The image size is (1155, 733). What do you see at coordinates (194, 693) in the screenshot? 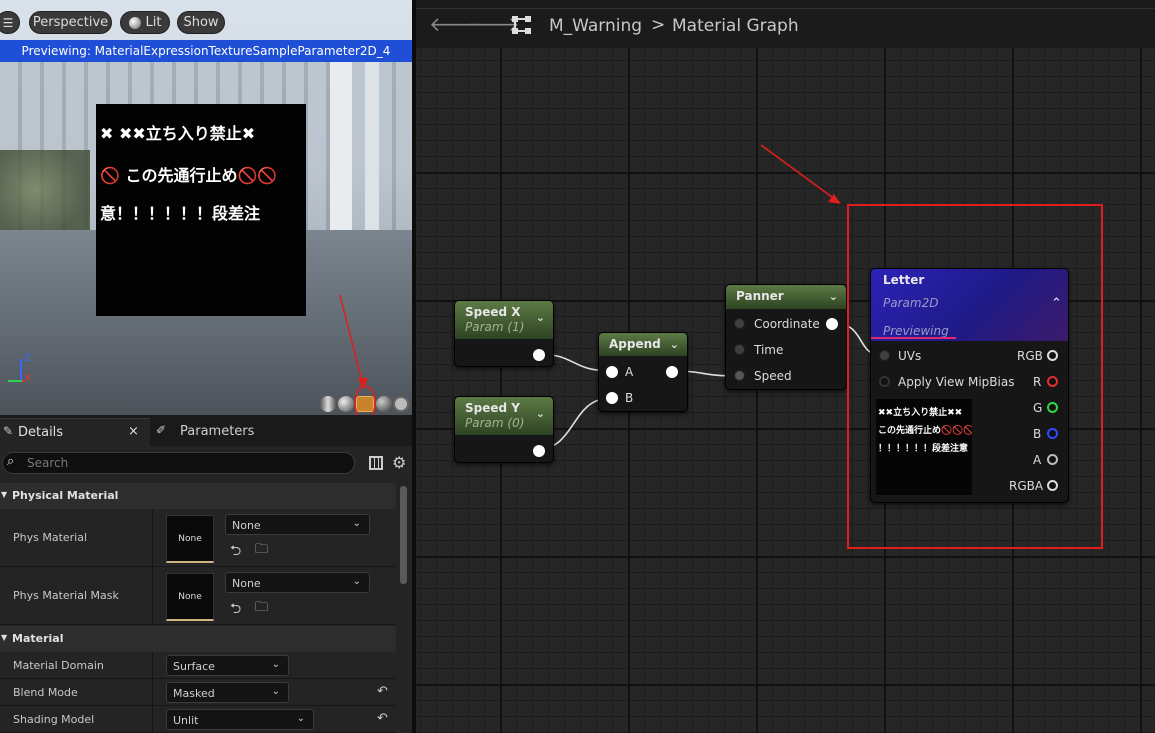
I see `blend-mode-value: Masked` at bounding box center [194, 693].